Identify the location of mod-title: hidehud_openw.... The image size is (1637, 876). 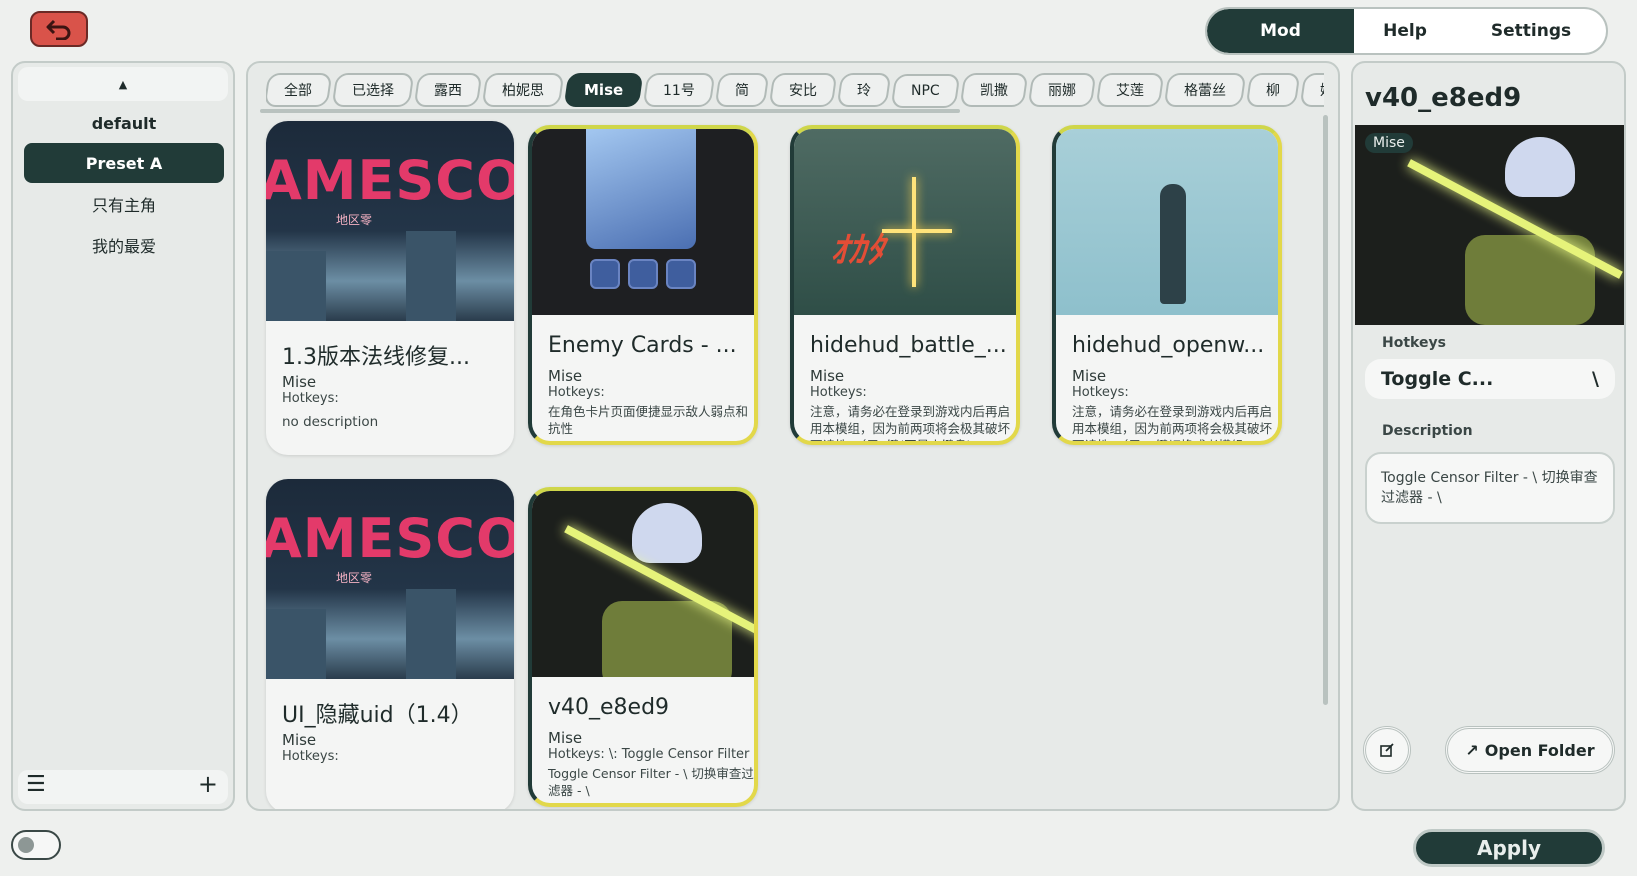
(1168, 345).